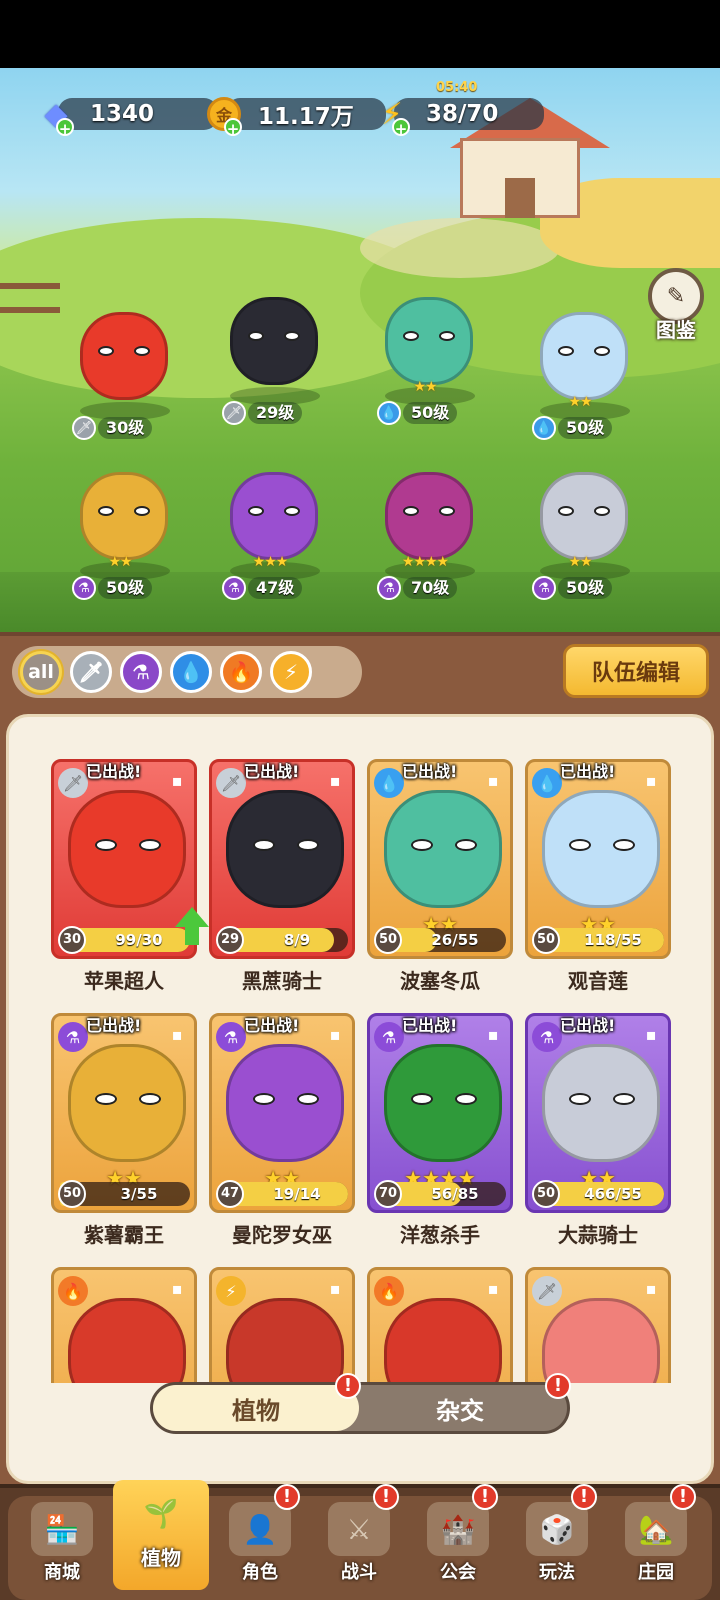 The width and height of the screenshot is (720, 1600). What do you see at coordinates (291, 672) in the screenshot?
I see `filter-lightning-icon: ⚡` at bounding box center [291, 672].